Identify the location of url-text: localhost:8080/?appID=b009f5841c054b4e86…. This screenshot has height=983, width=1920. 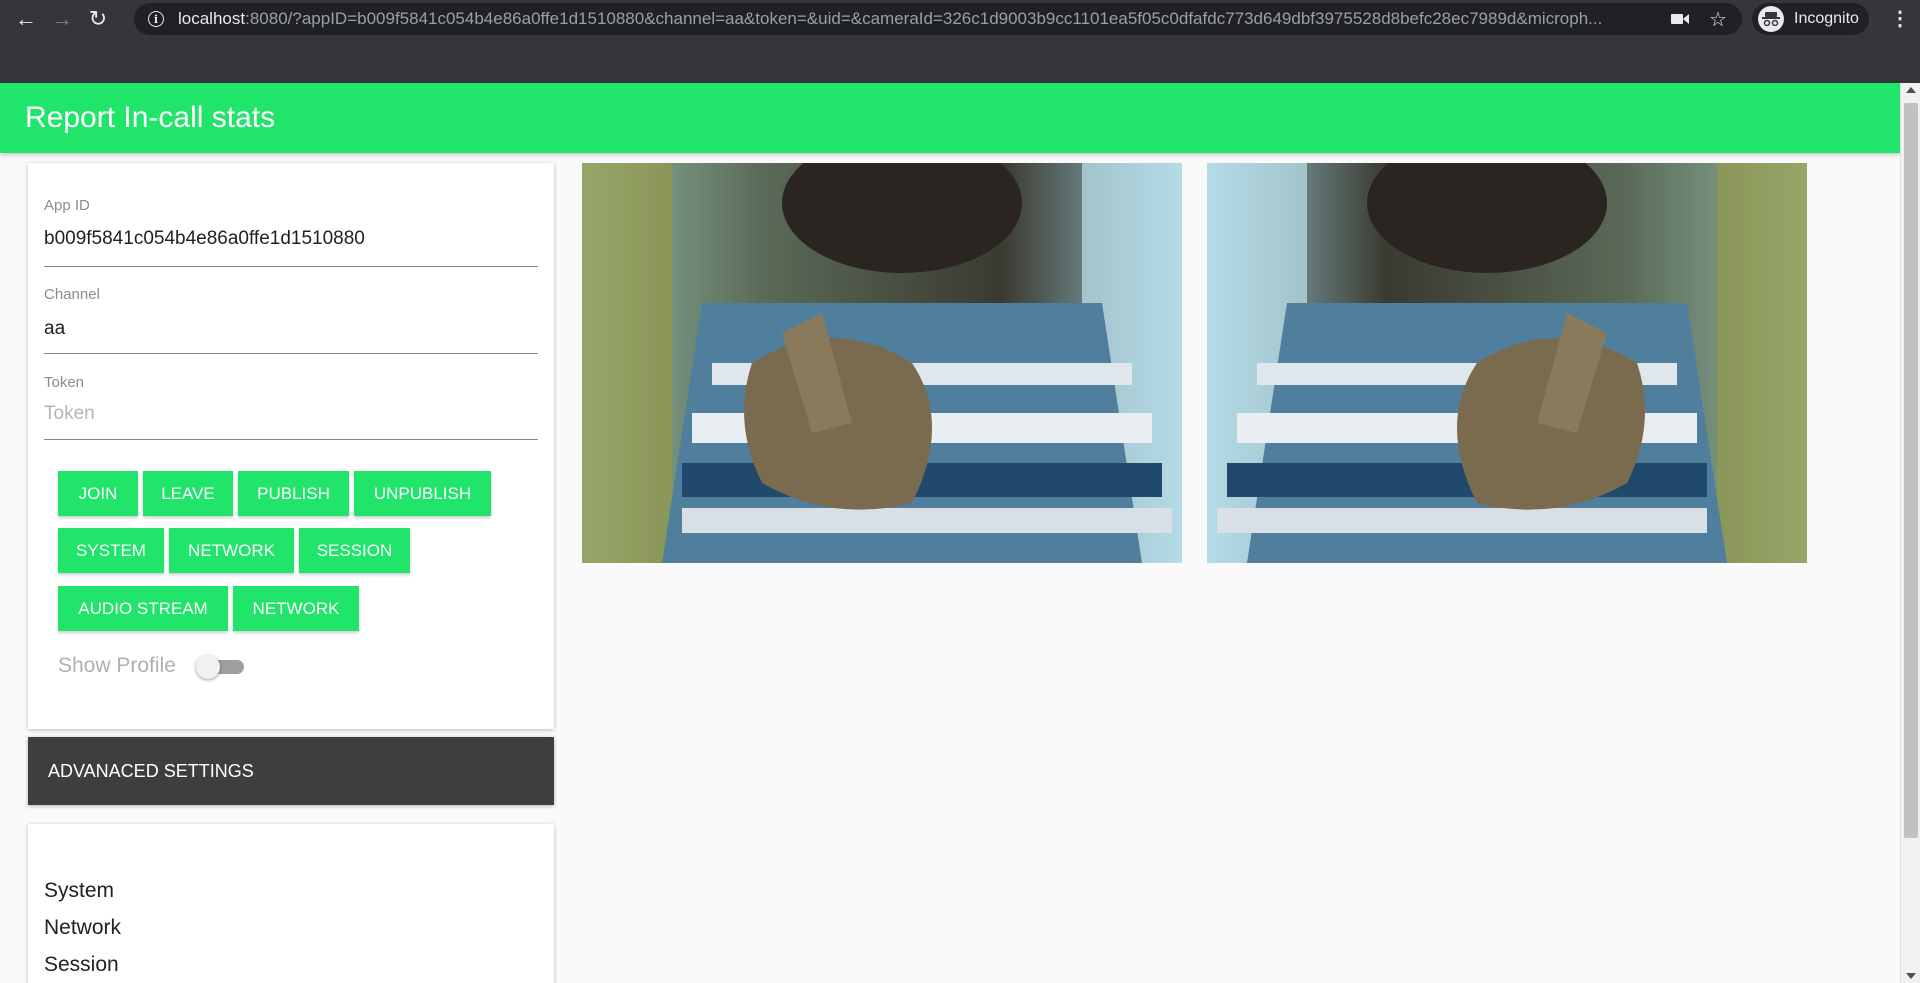
(918, 19).